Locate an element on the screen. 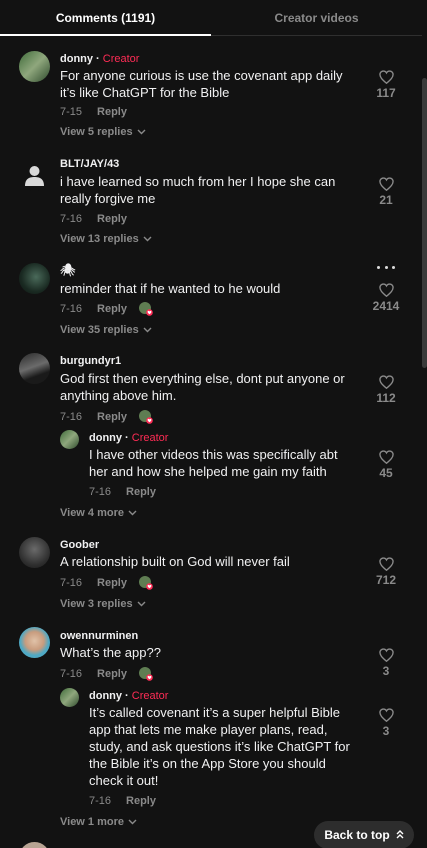  view-replies-button: View 13 replies is located at coordinates (106, 239).